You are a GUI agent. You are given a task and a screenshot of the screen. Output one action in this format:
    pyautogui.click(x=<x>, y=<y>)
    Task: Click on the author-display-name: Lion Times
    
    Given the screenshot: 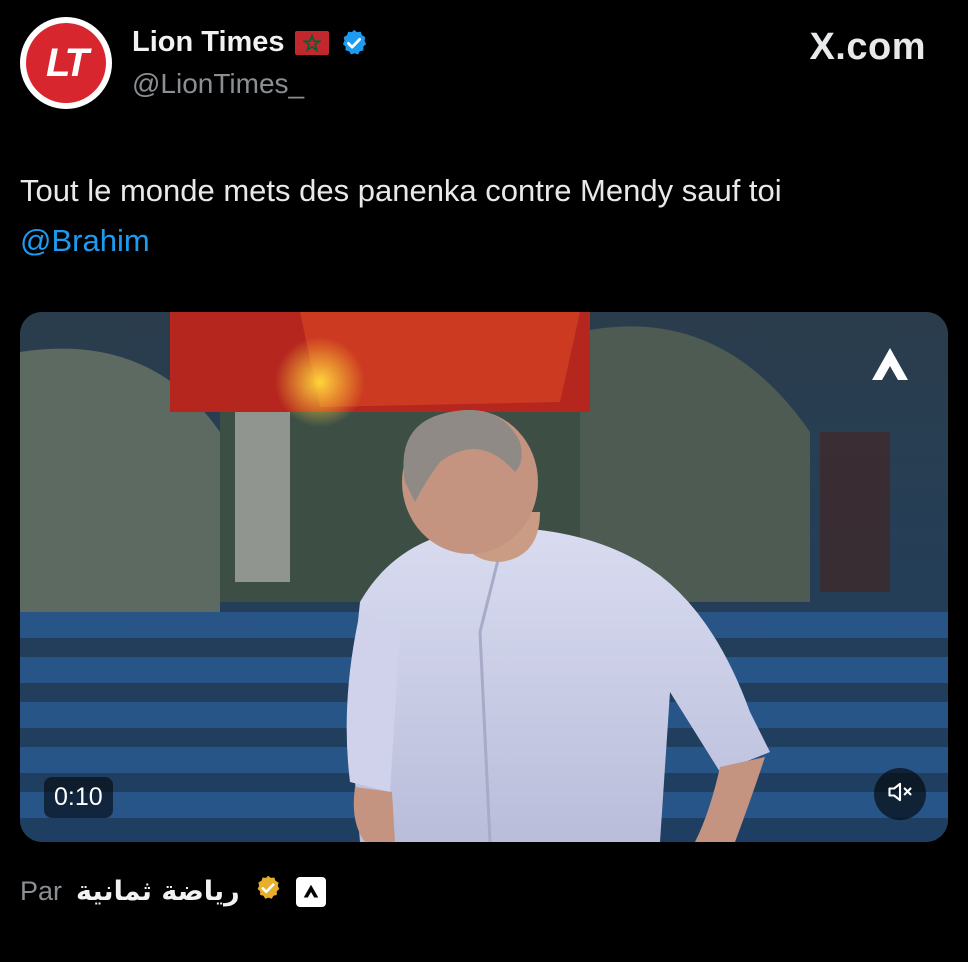 What is the action you would take?
    pyautogui.click(x=208, y=42)
    